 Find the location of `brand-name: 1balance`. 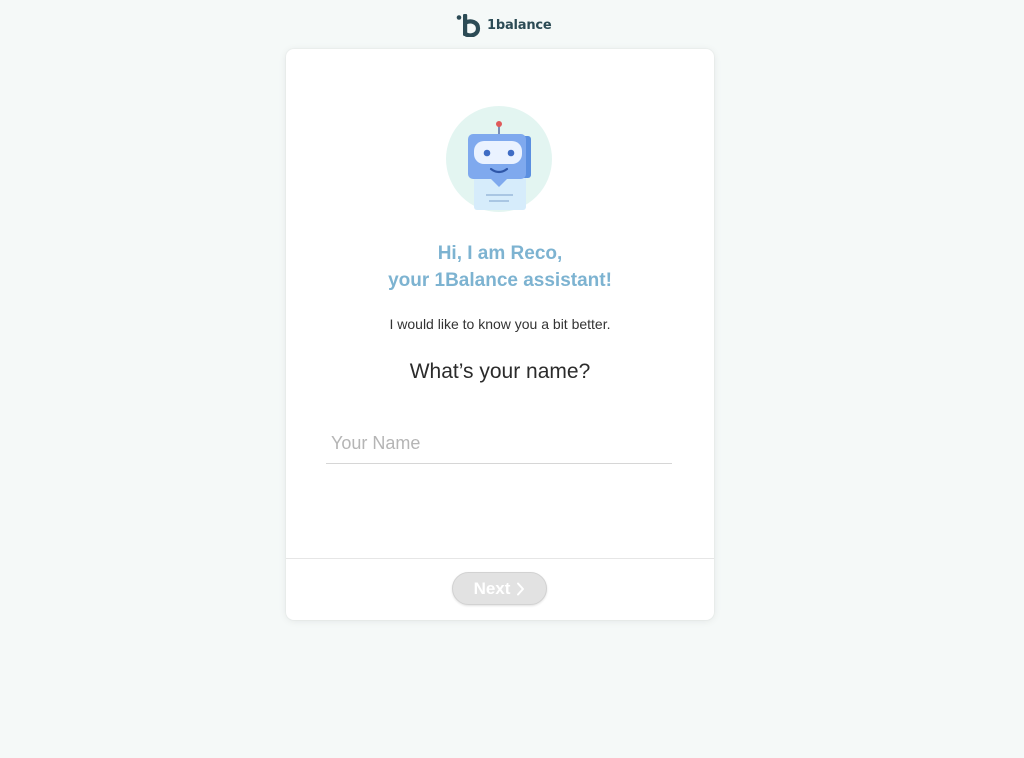

brand-name: 1balance is located at coordinates (519, 25).